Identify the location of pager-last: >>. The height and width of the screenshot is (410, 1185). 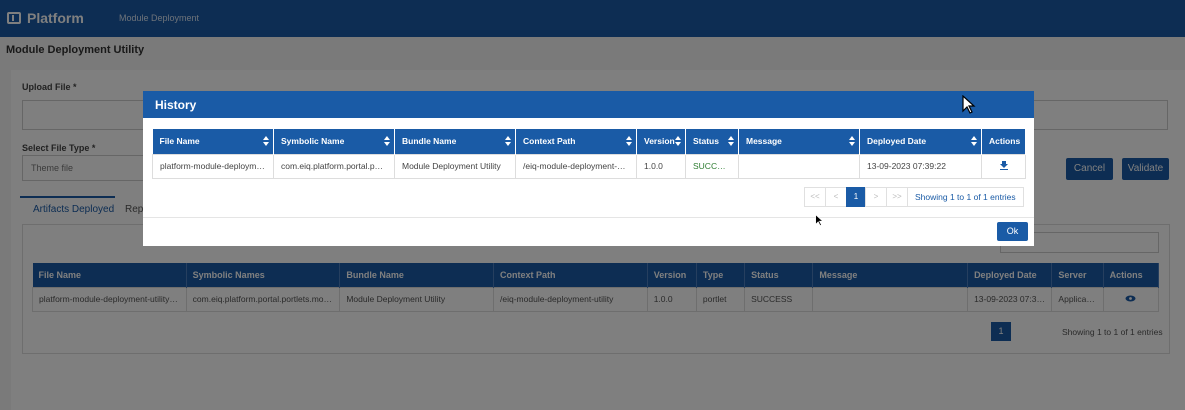
(897, 197).